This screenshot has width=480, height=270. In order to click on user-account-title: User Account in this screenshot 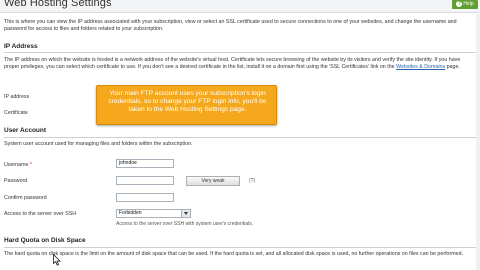, I will do `click(25, 130)`.